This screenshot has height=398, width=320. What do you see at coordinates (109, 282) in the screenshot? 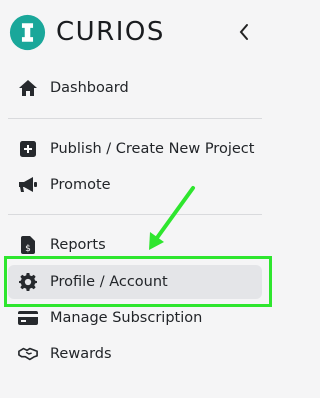
I see `nav-item-label: Profile / Account` at bounding box center [109, 282].